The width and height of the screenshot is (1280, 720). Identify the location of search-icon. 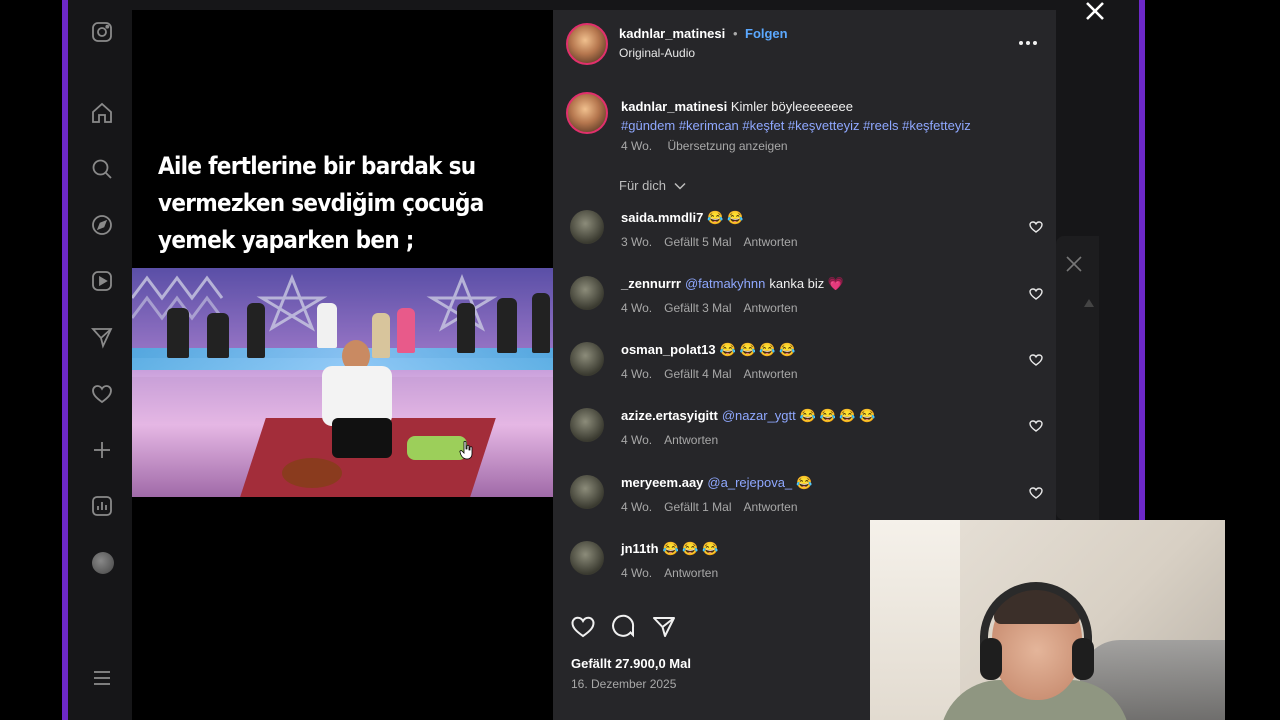
(102, 169).